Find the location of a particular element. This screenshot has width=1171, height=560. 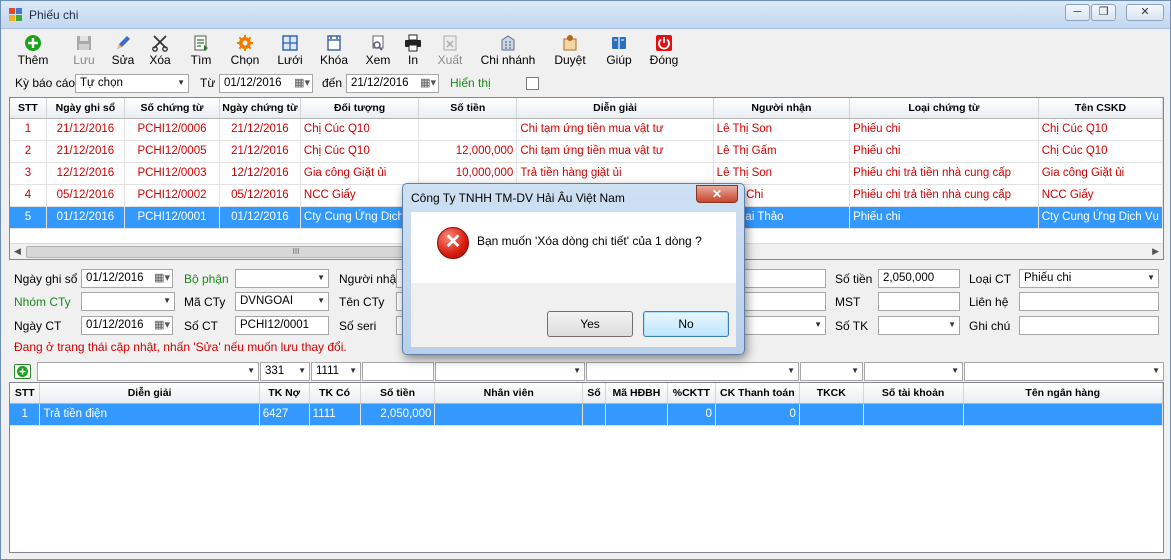

from-date-picker: 01/12/2016 is located at coordinates (266, 83).